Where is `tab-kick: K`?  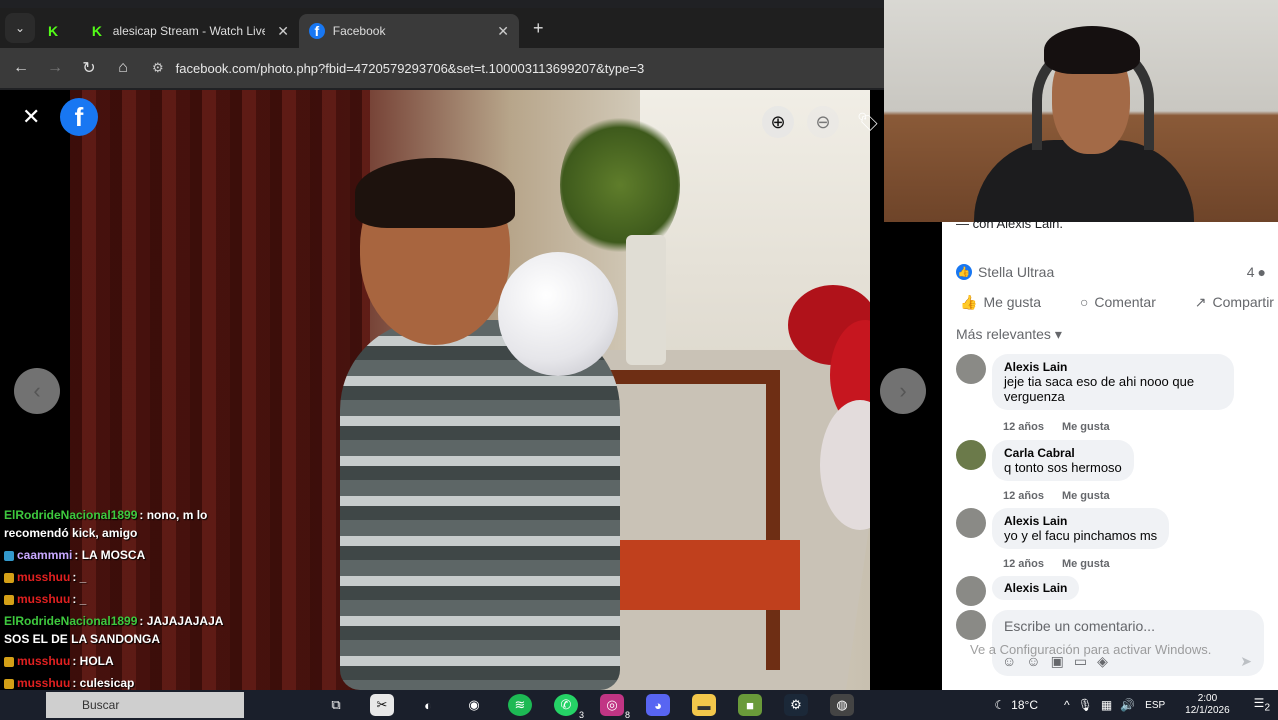
tab-kick: K is located at coordinates (57, 31).